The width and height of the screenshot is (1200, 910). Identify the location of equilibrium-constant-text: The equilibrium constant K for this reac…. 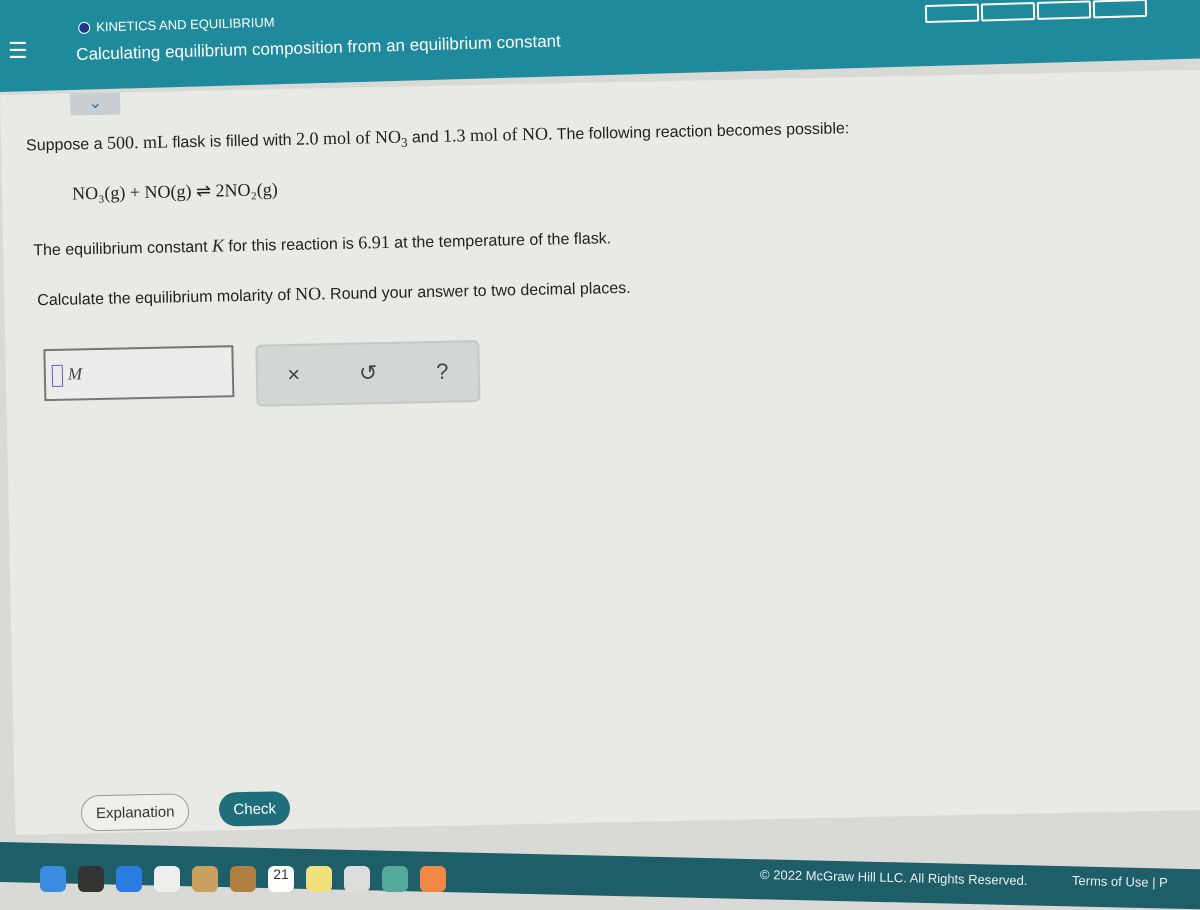
(322, 245).